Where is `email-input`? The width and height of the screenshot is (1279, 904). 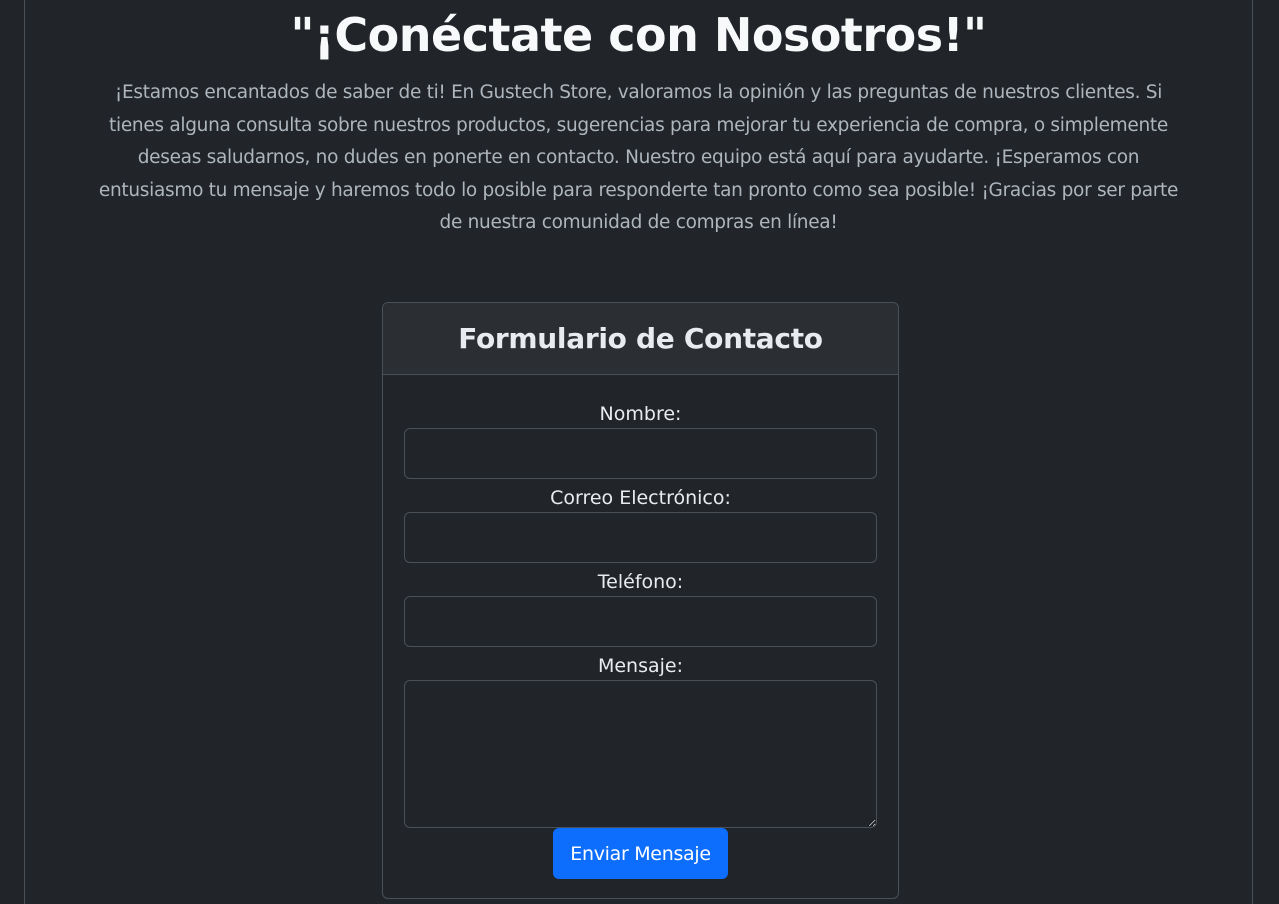 email-input is located at coordinates (640, 537).